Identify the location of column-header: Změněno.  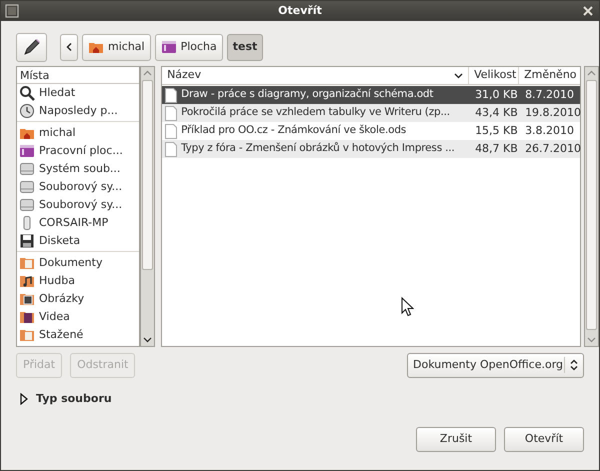
(549, 75).